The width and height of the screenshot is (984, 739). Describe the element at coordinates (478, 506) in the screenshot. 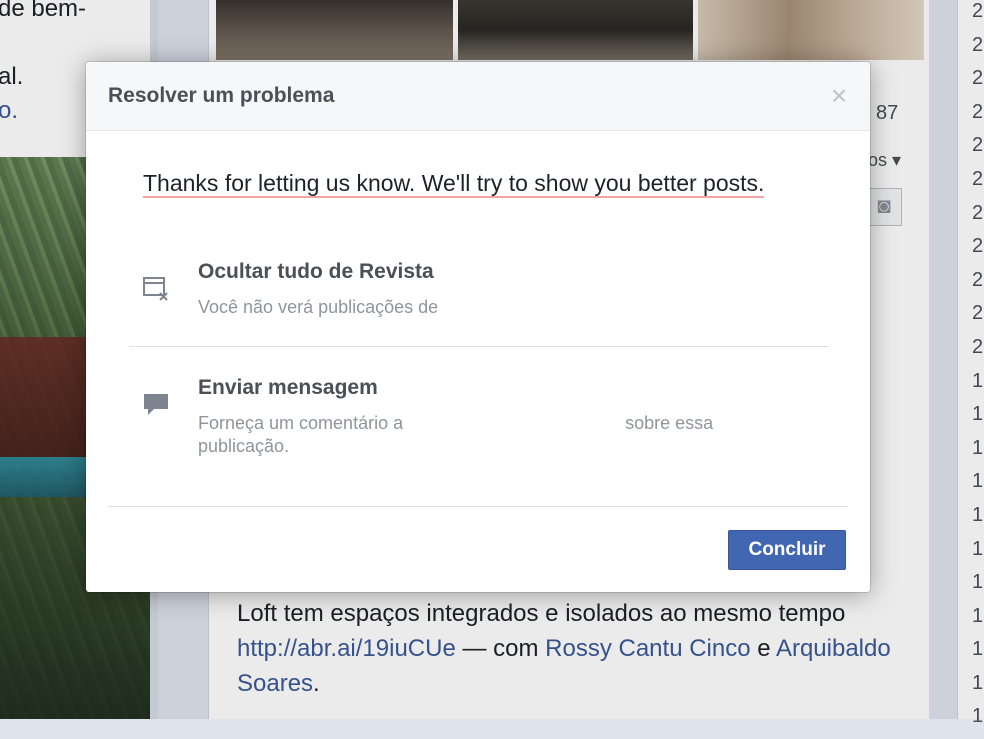

I see `footer-divider` at that location.